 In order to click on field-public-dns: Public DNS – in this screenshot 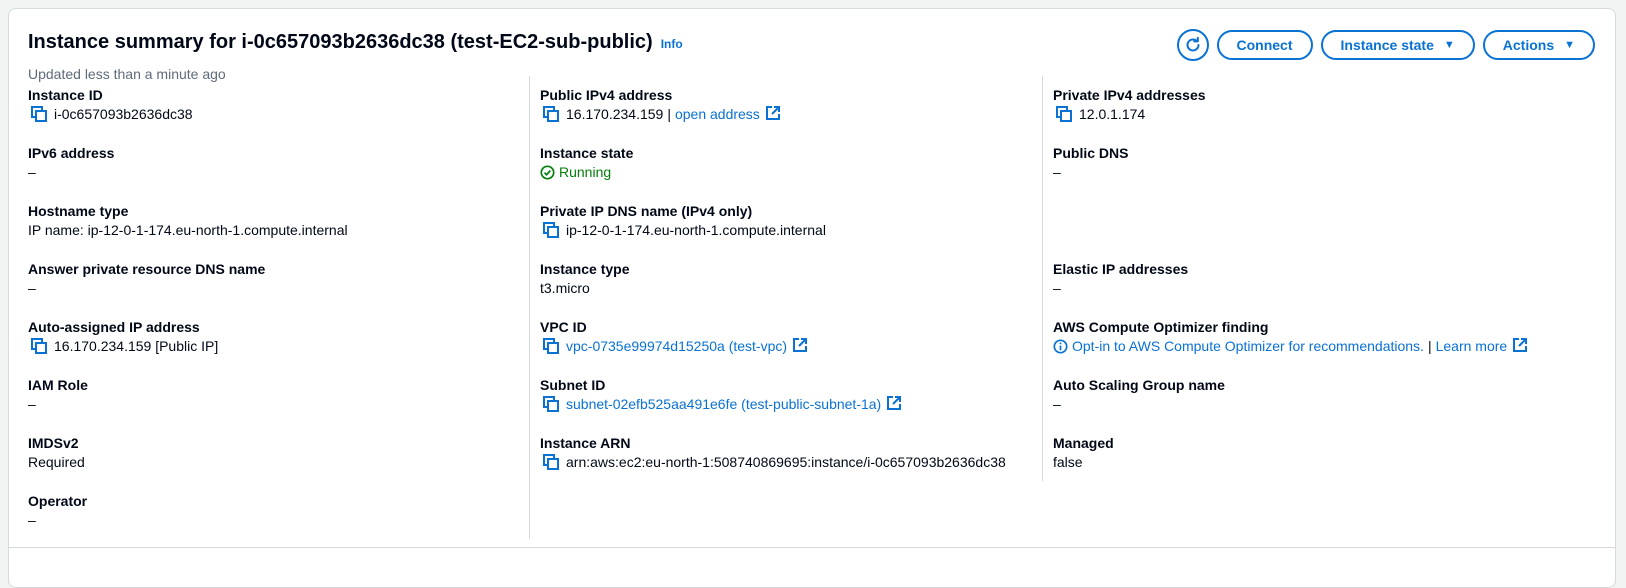, I will do `click(1090, 169)`.